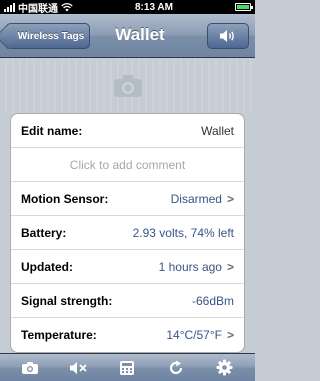  Describe the element at coordinates (67, 6) in the screenshot. I see `wifi-icon` at that location.